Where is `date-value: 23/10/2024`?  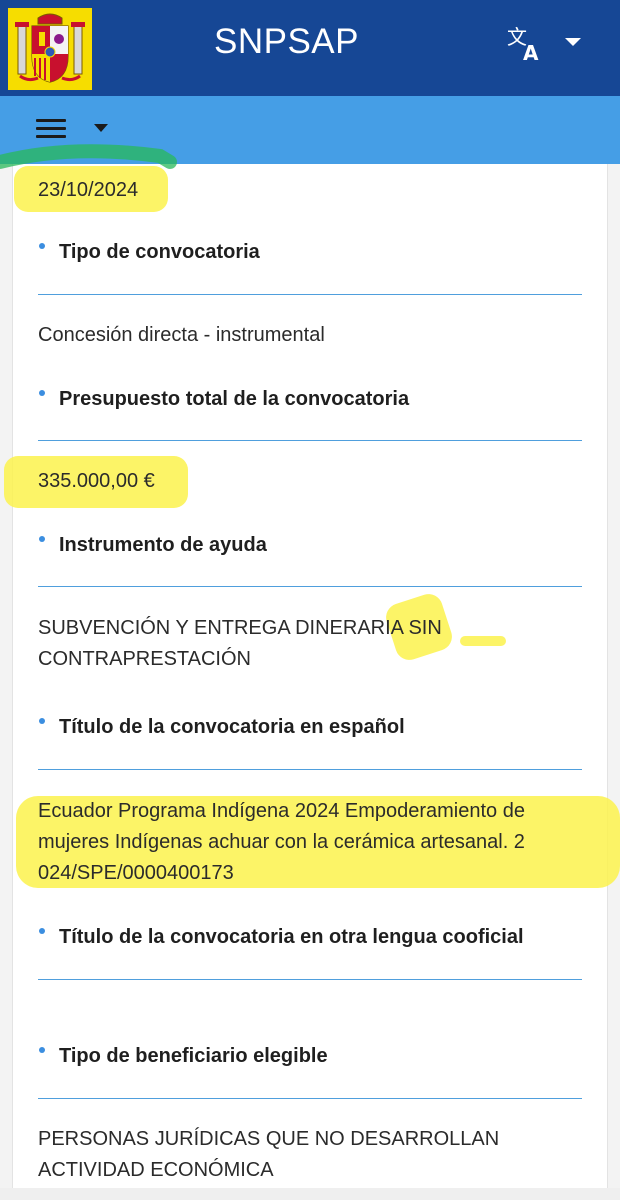 date-value: 23/10/2024 is located at coordinates (88, 190).